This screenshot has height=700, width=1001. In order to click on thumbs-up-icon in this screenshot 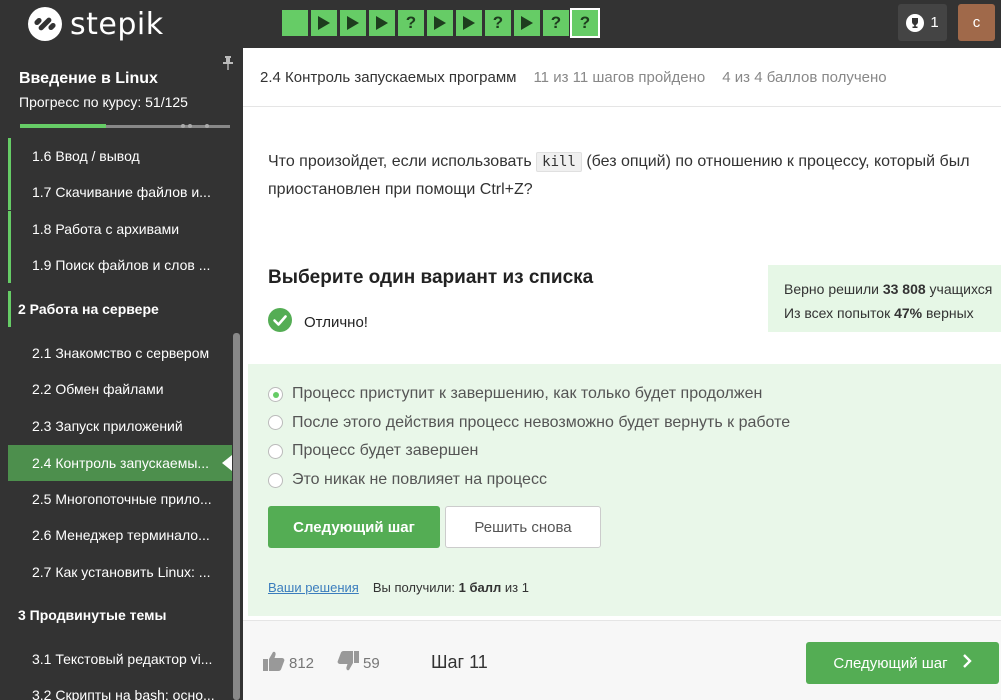, I will do `click(274, 663)`.